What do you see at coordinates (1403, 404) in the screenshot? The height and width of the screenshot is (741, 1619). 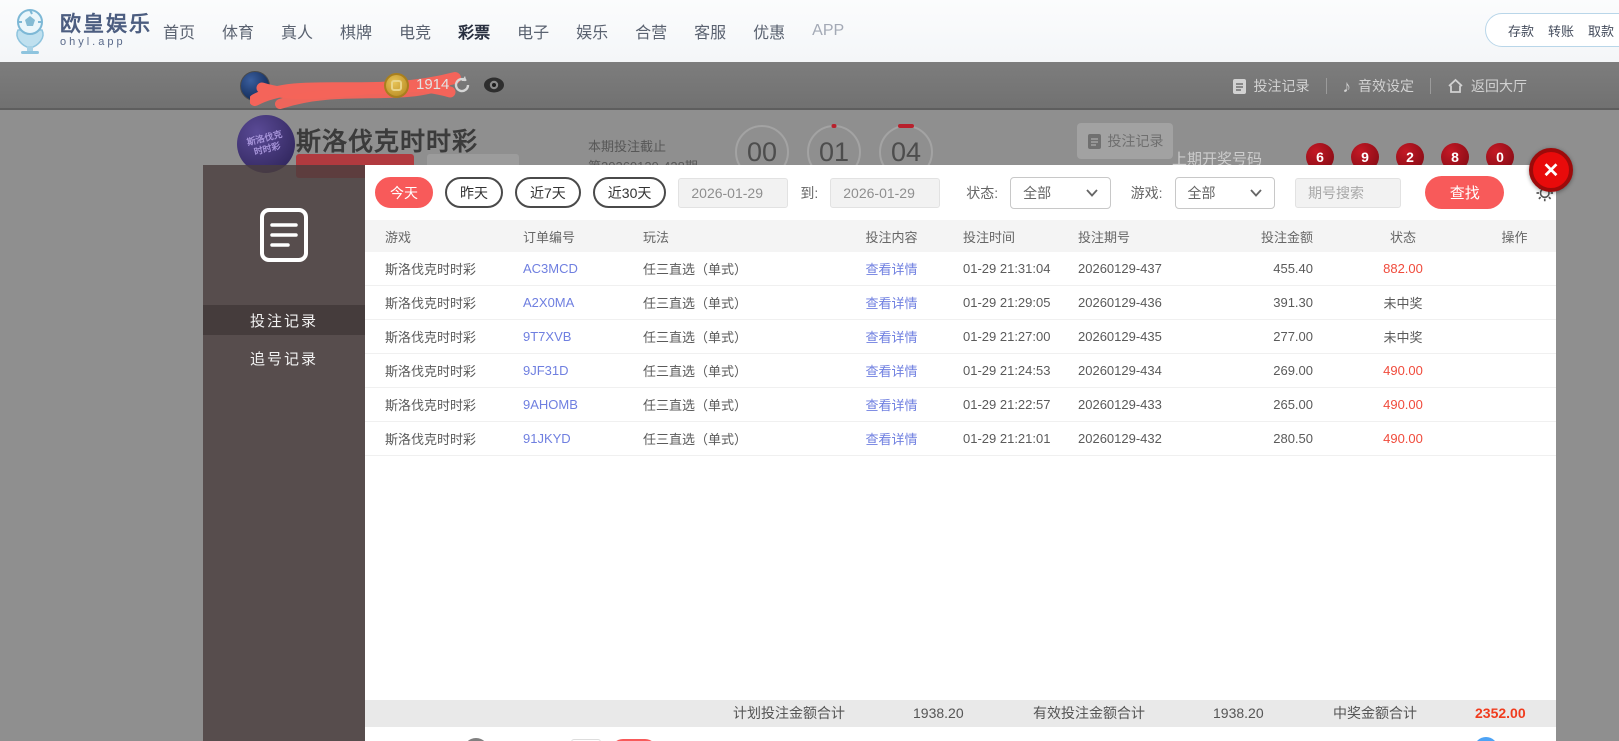 I see `cell-status: 490.00` at bounding box center [1403, 404].